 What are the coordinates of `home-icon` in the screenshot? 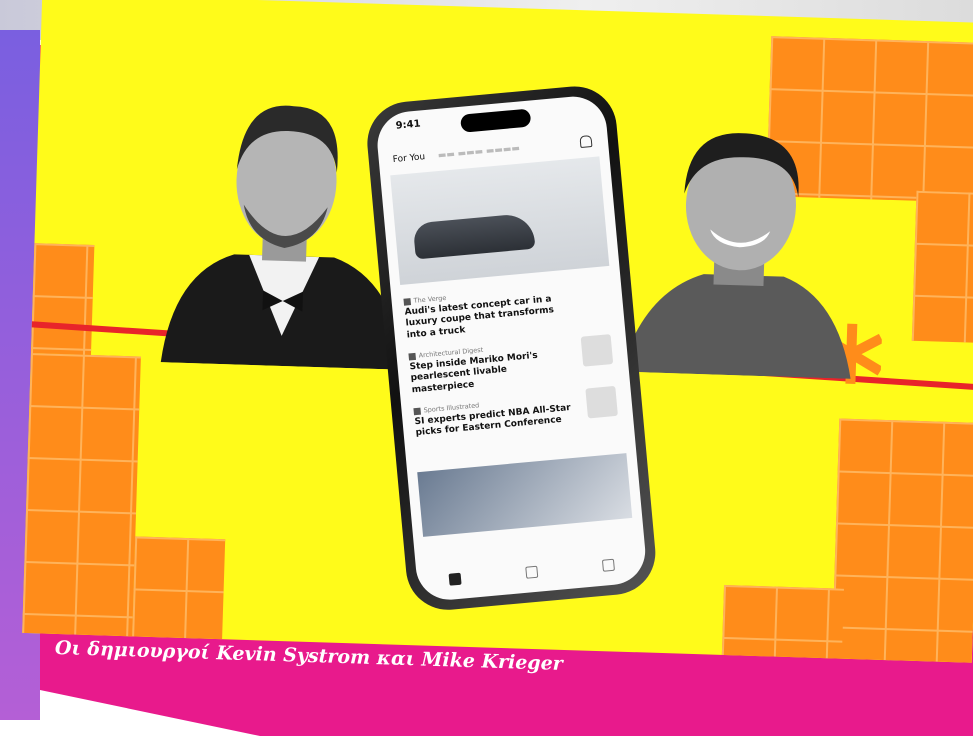 It's located at (455, 579).